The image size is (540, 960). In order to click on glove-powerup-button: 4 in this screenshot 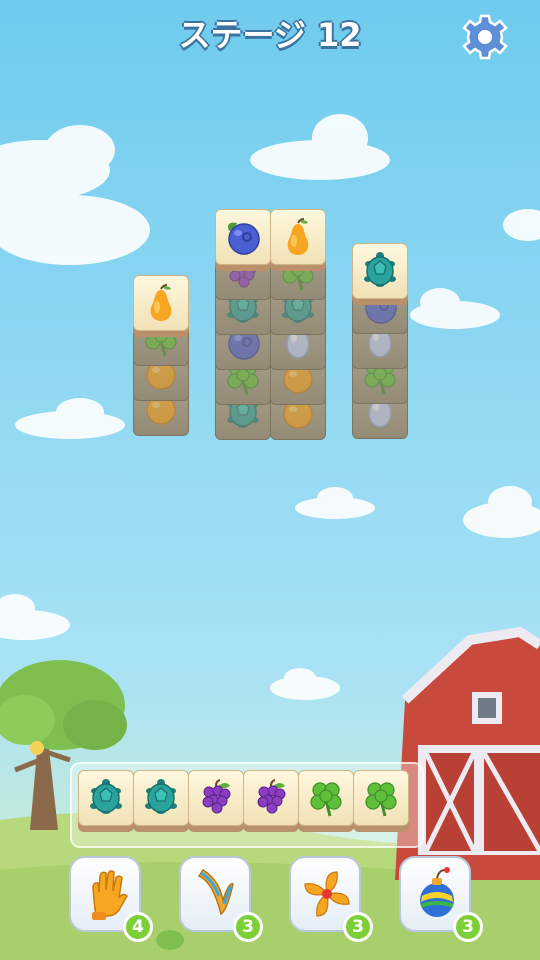, I will do `click(111, 899)`.